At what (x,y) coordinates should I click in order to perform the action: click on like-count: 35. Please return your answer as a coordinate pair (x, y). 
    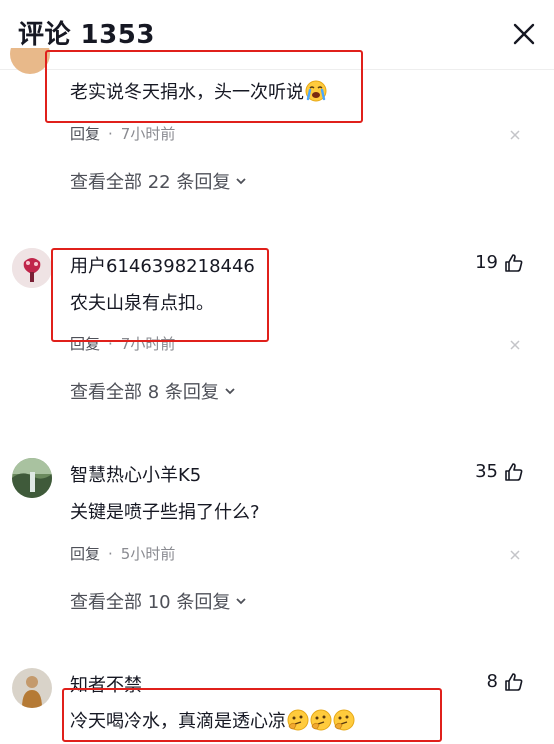
    Looking at the image, I should click on (486, 471).